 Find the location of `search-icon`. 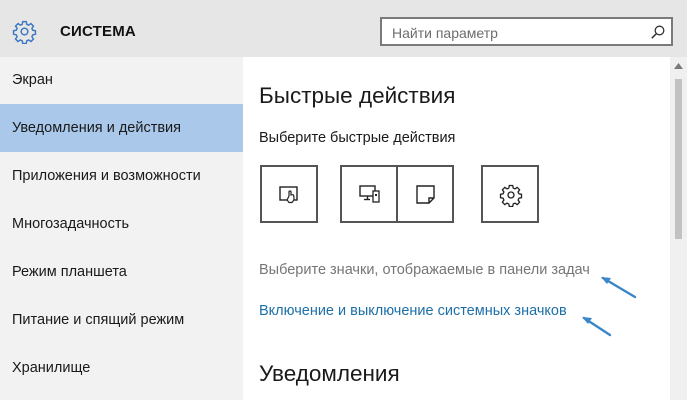

search-icon is located at coordinates (658, 32).